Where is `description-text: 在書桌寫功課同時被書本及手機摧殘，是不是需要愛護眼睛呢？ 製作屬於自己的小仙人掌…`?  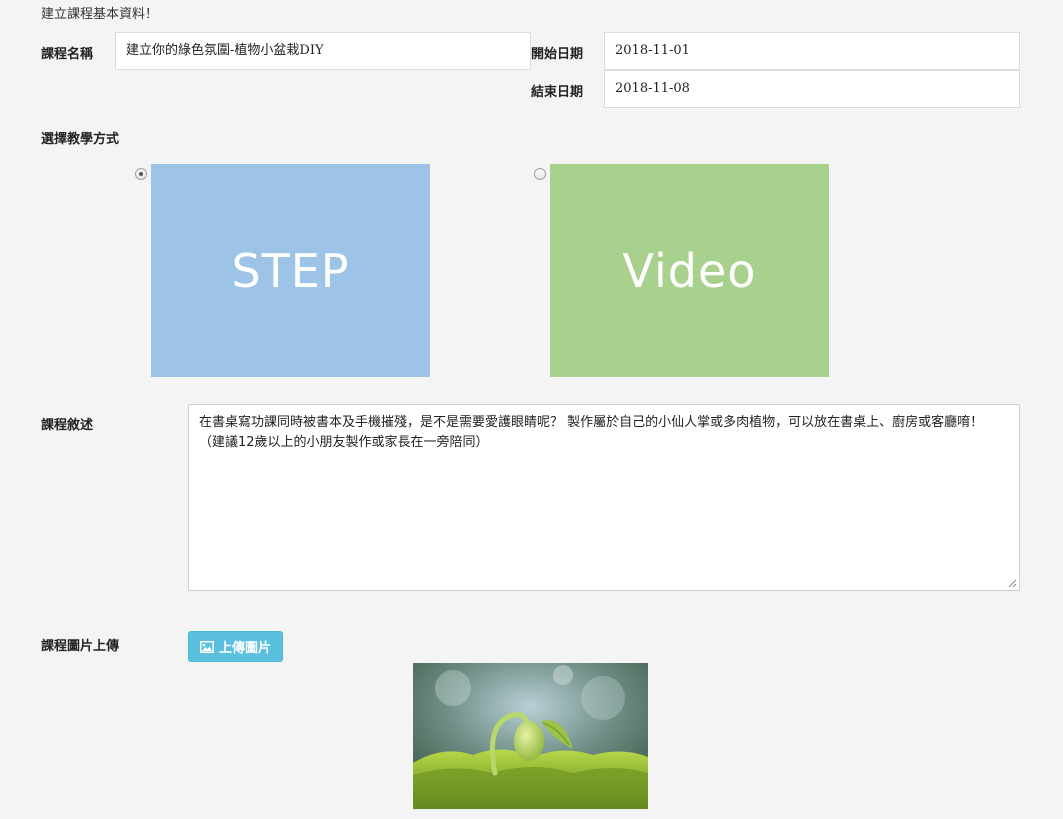 description-text: 在書桌寫功課同時被書本及手機摧殘，是不是需要愛護眼睛呢？ 製作屬於自己的小仙人掌… is located at coordinates (591, 432).